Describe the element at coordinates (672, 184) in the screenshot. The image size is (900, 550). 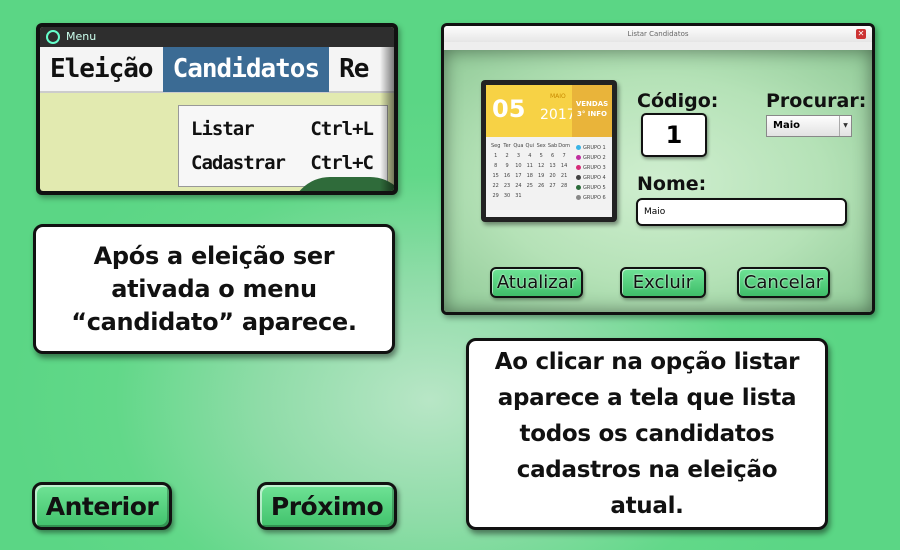
I see `nome-label: Nome:` at that location.